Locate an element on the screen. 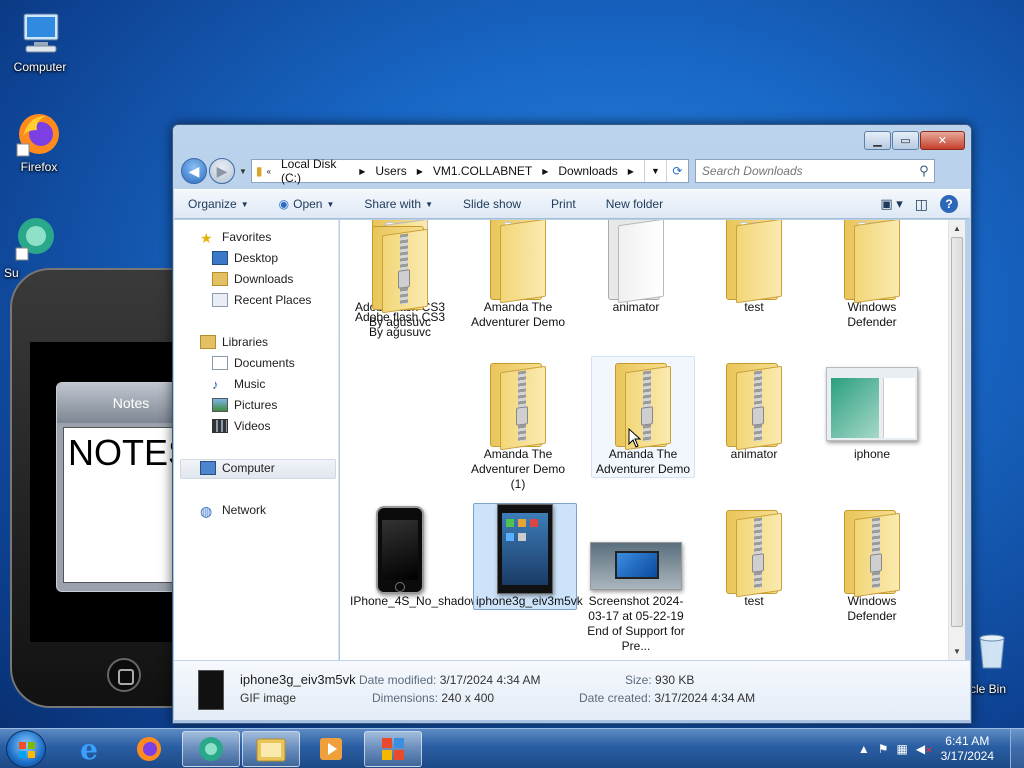 The image size is (1024, 768). network-icon: ▦ is located at coordinates (901, 749).